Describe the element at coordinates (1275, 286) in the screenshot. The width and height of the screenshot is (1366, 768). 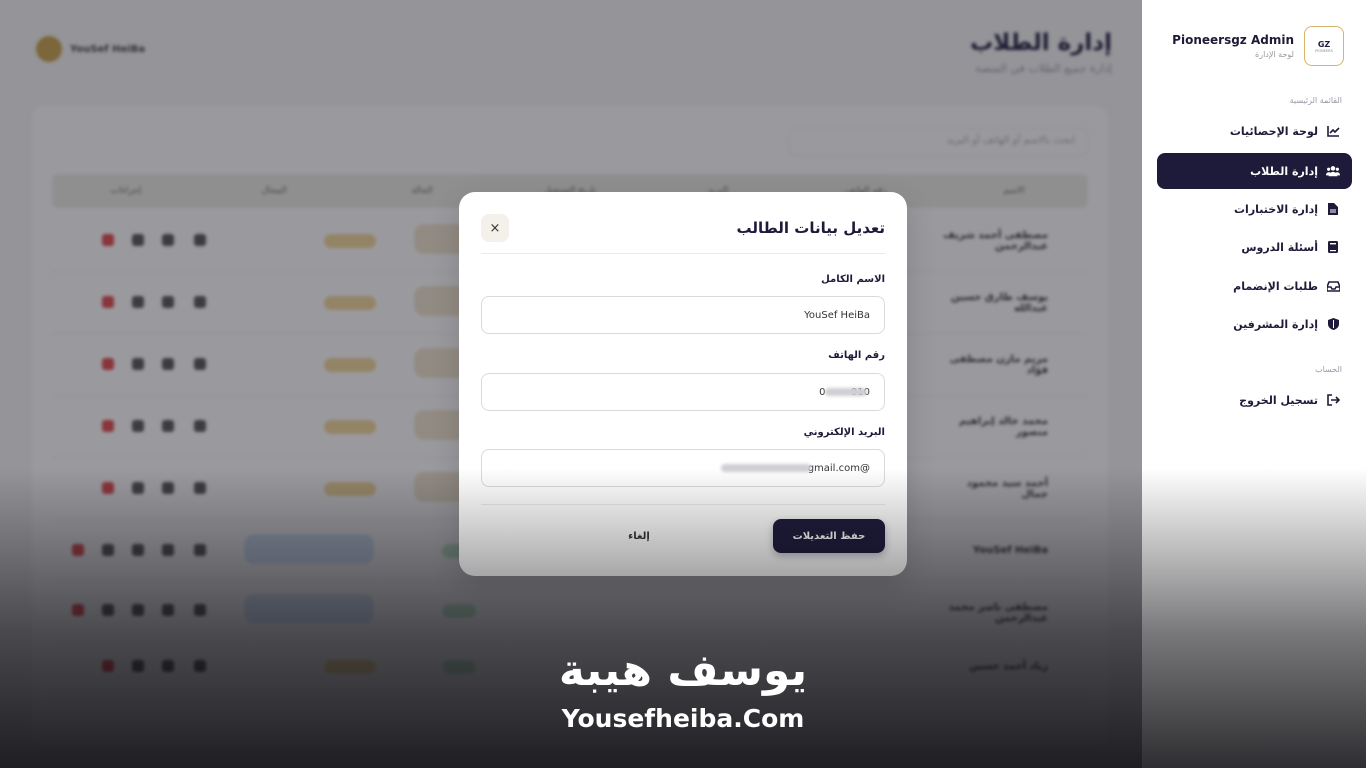
I see `sidebar-item-label: طلبات الإنضمام` at that location.